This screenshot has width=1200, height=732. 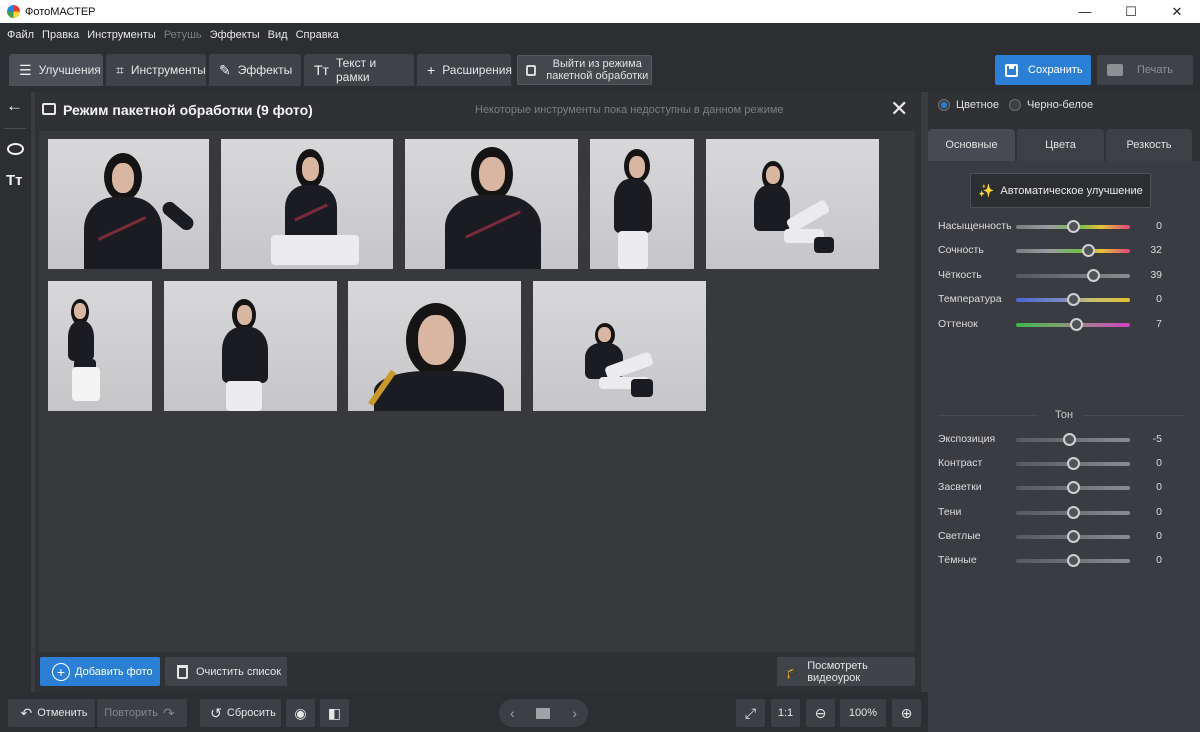 What do you see at coordinates (1064, 300) in the screenshot?
I see `temperature-slider: Температура 0` at bounding box center [1064, 300].